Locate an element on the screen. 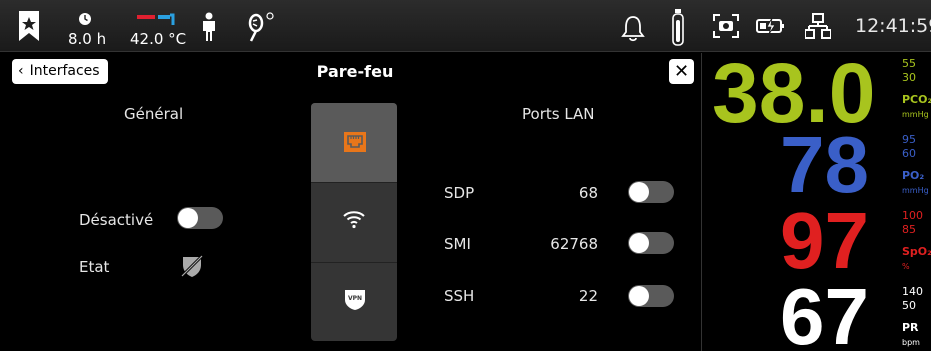 Image resolution: width=931 pixels, height=351 pixels. port-number-ssh: 22 is located at coordinates (588, 296).